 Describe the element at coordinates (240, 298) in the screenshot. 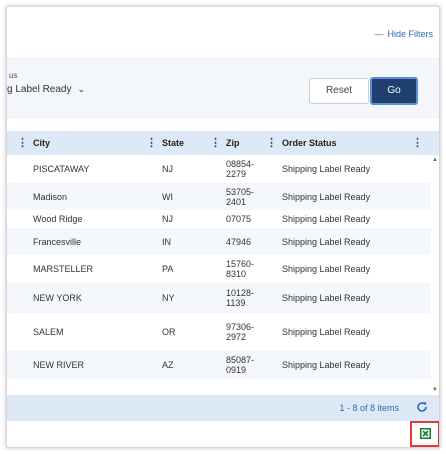

I see `cell-zip: 10128- 1139` at that location.